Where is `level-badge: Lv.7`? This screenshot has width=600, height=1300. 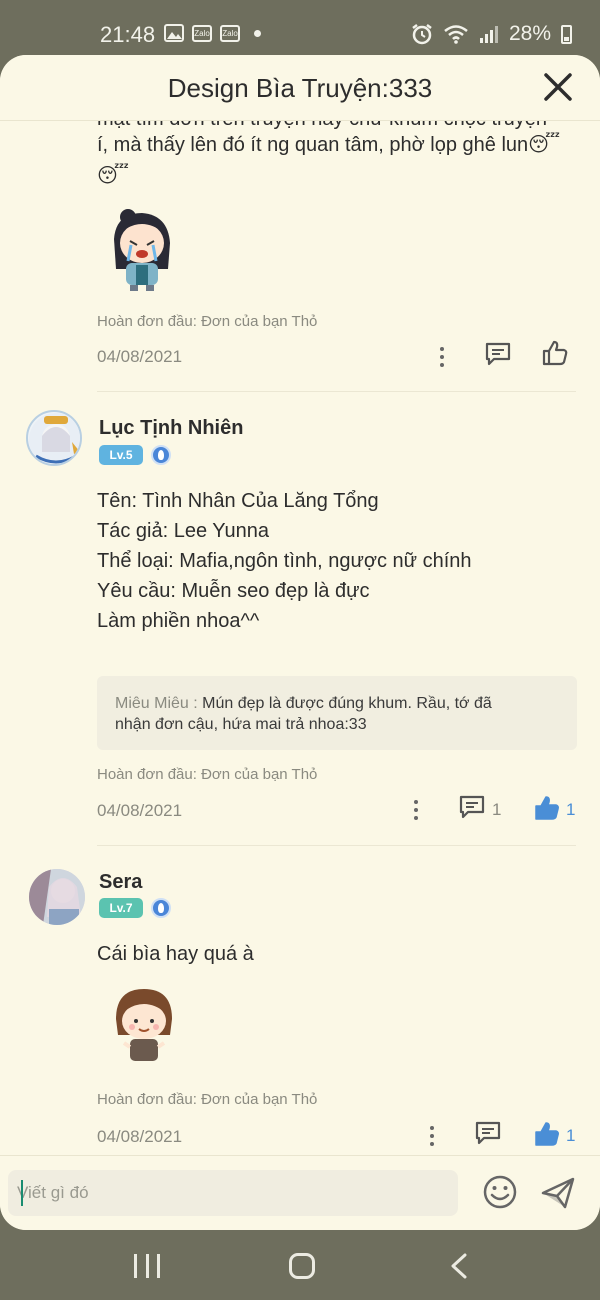
level-badge: Lv.7 is located at coordinates (121, 908).